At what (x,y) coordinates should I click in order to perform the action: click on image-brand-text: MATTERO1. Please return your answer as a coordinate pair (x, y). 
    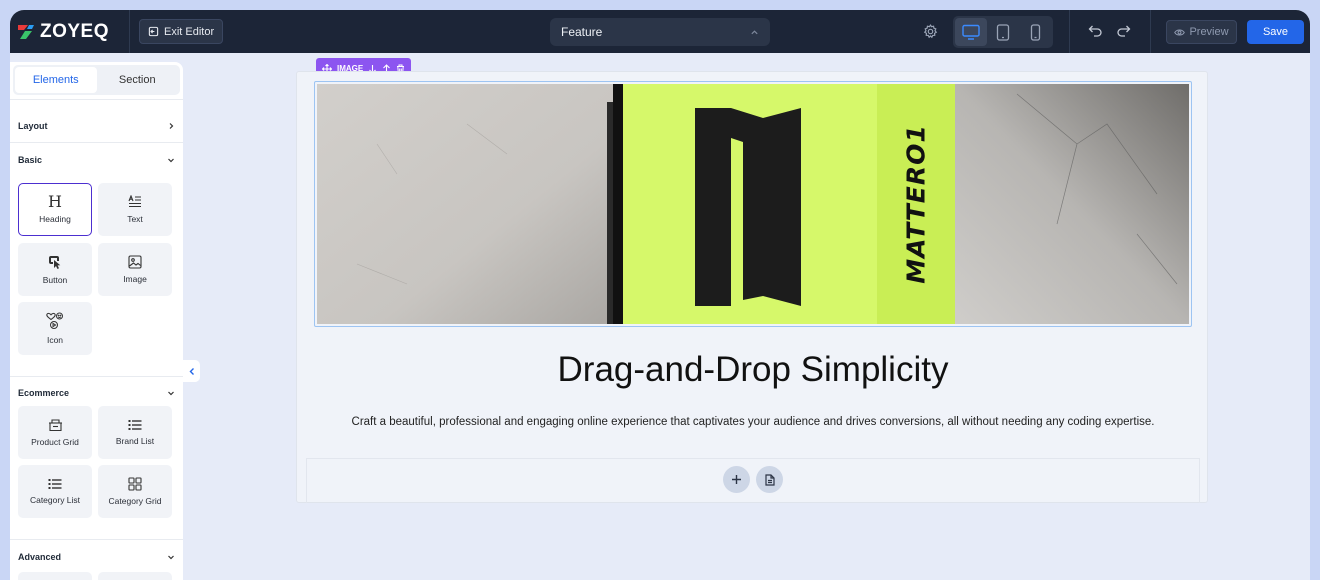
    Looking at the image, I should click on (916, 204).